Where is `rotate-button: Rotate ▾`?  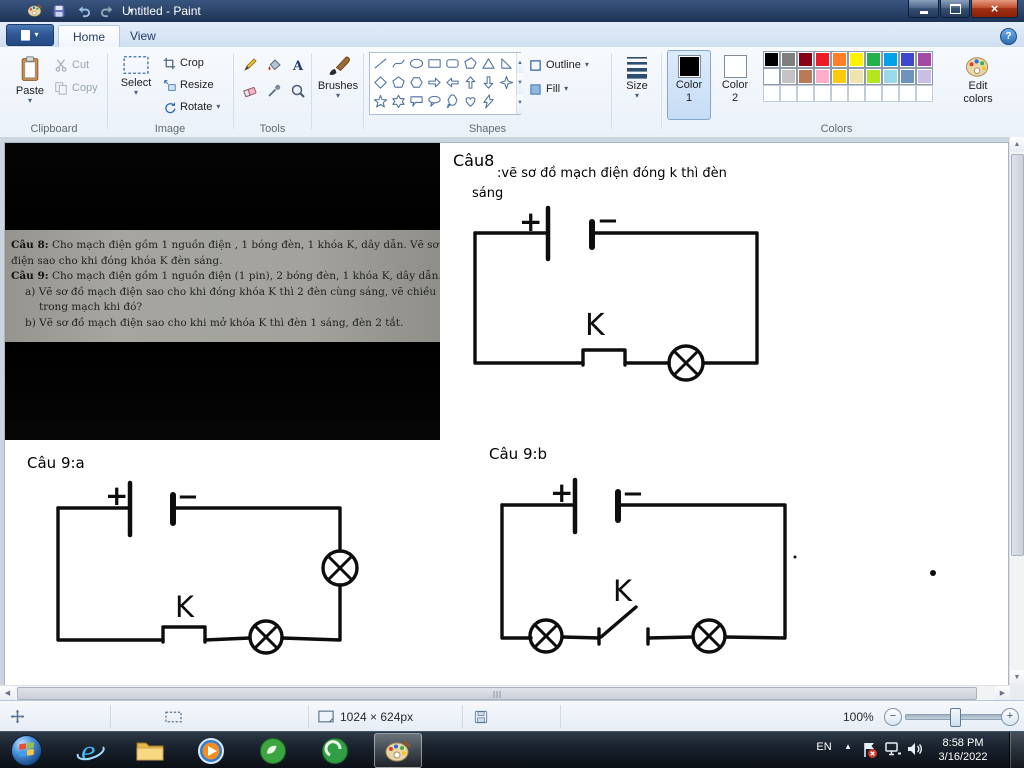
rotate-button: Rotate ▾ is located at coordinates (191, 107).